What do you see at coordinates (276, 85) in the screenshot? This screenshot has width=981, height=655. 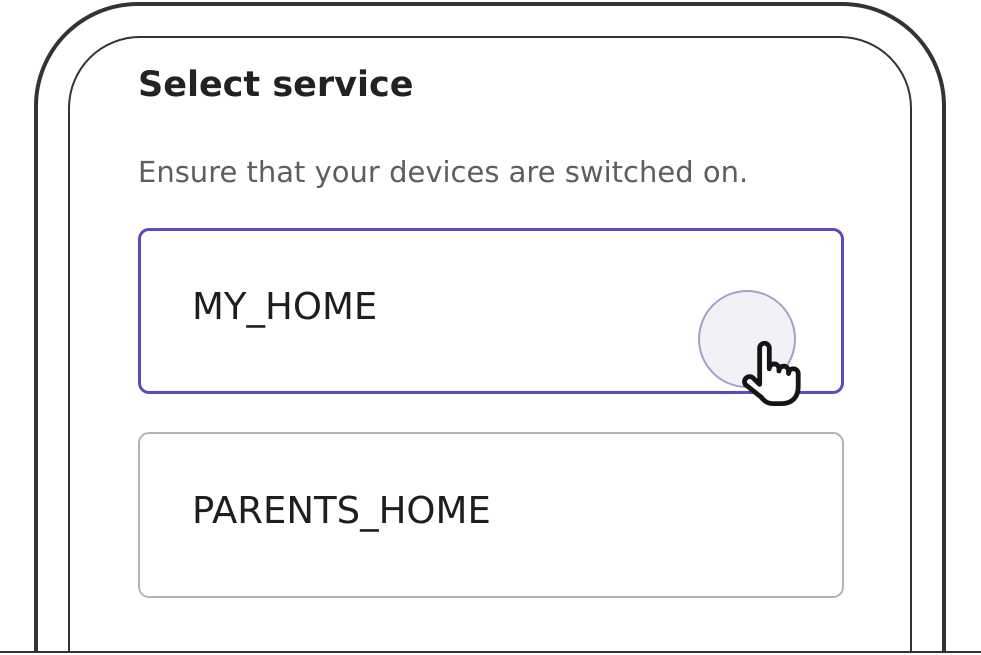 I see `screen-title: Select service` at bounding box center [276, 85].